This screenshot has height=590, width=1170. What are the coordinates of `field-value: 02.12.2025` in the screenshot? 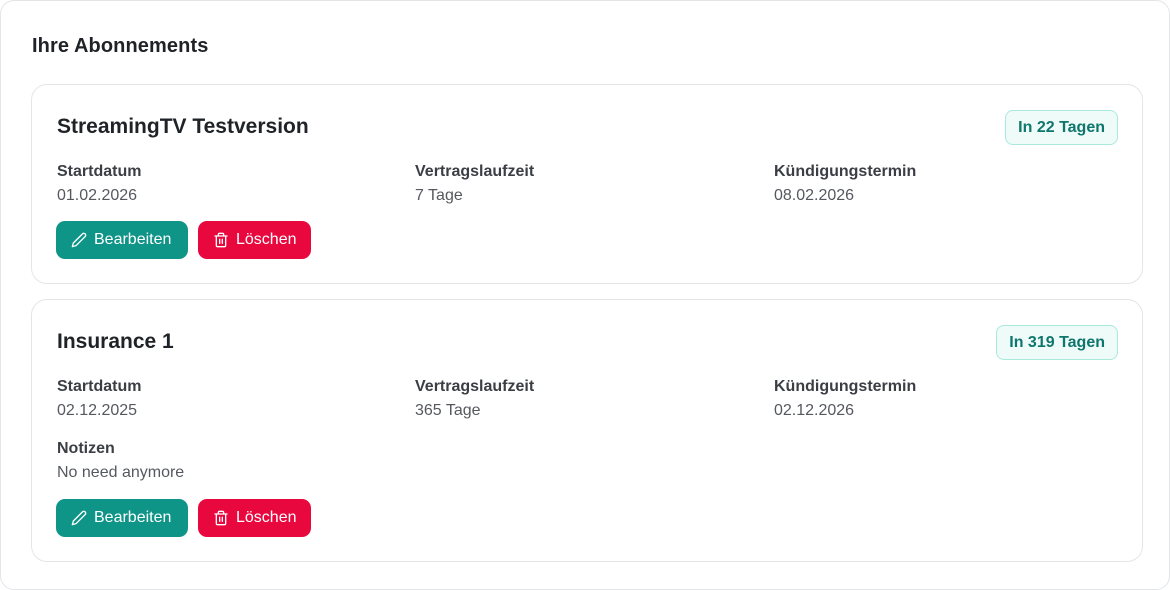 It's located at (97, 410).